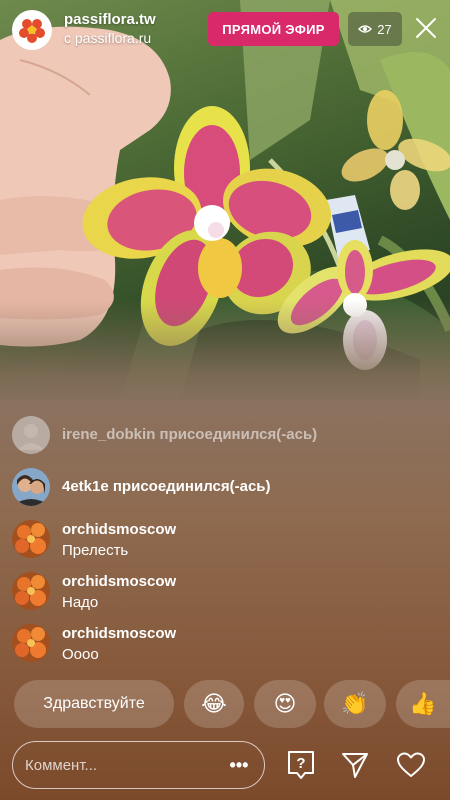  I want to click on passiflora-logo-icon, so click(32, 30).